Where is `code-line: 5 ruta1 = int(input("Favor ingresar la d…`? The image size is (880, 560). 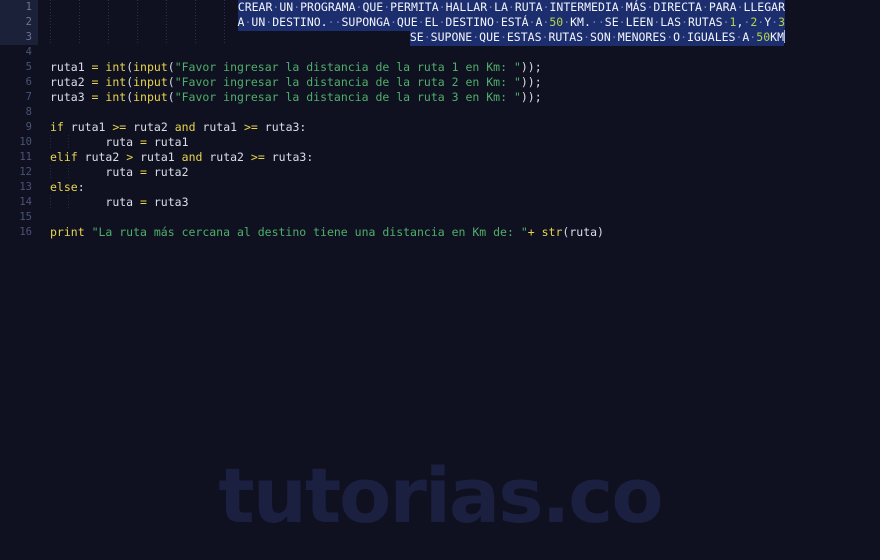
code-line: 5 ruta1 = int(input("Favor ingresar la d… is located at coordinates (440, 67).